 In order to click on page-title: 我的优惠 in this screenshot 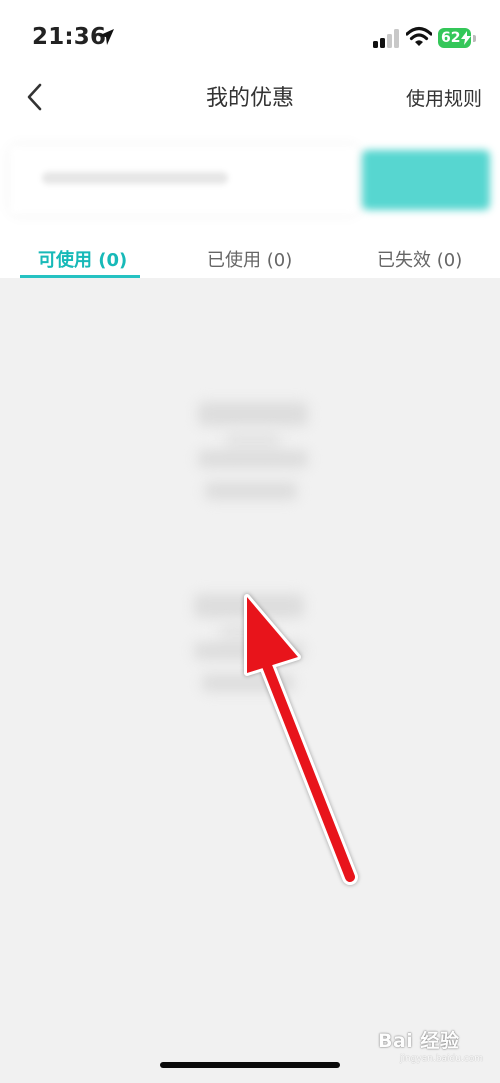, I will do `click(249, 98)`.